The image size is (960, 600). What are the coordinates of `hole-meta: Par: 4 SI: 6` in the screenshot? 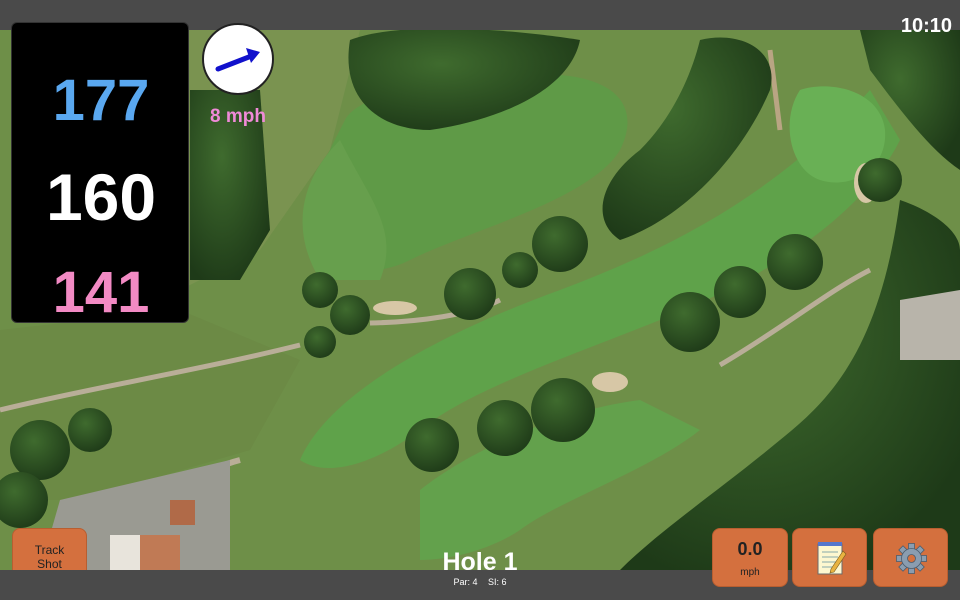 It's located at (480, 582).